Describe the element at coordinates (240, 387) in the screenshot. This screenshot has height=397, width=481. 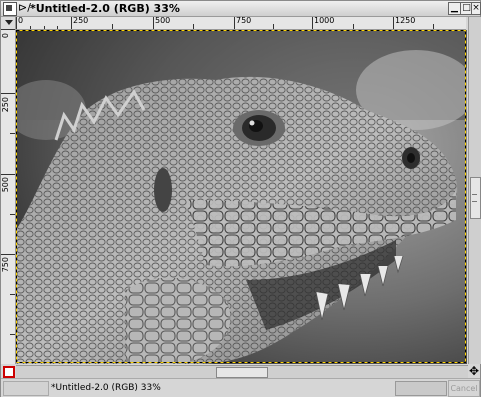
I see `status-bar: *Untitled-2.0 (RGB) 33% Cancel` at that location.